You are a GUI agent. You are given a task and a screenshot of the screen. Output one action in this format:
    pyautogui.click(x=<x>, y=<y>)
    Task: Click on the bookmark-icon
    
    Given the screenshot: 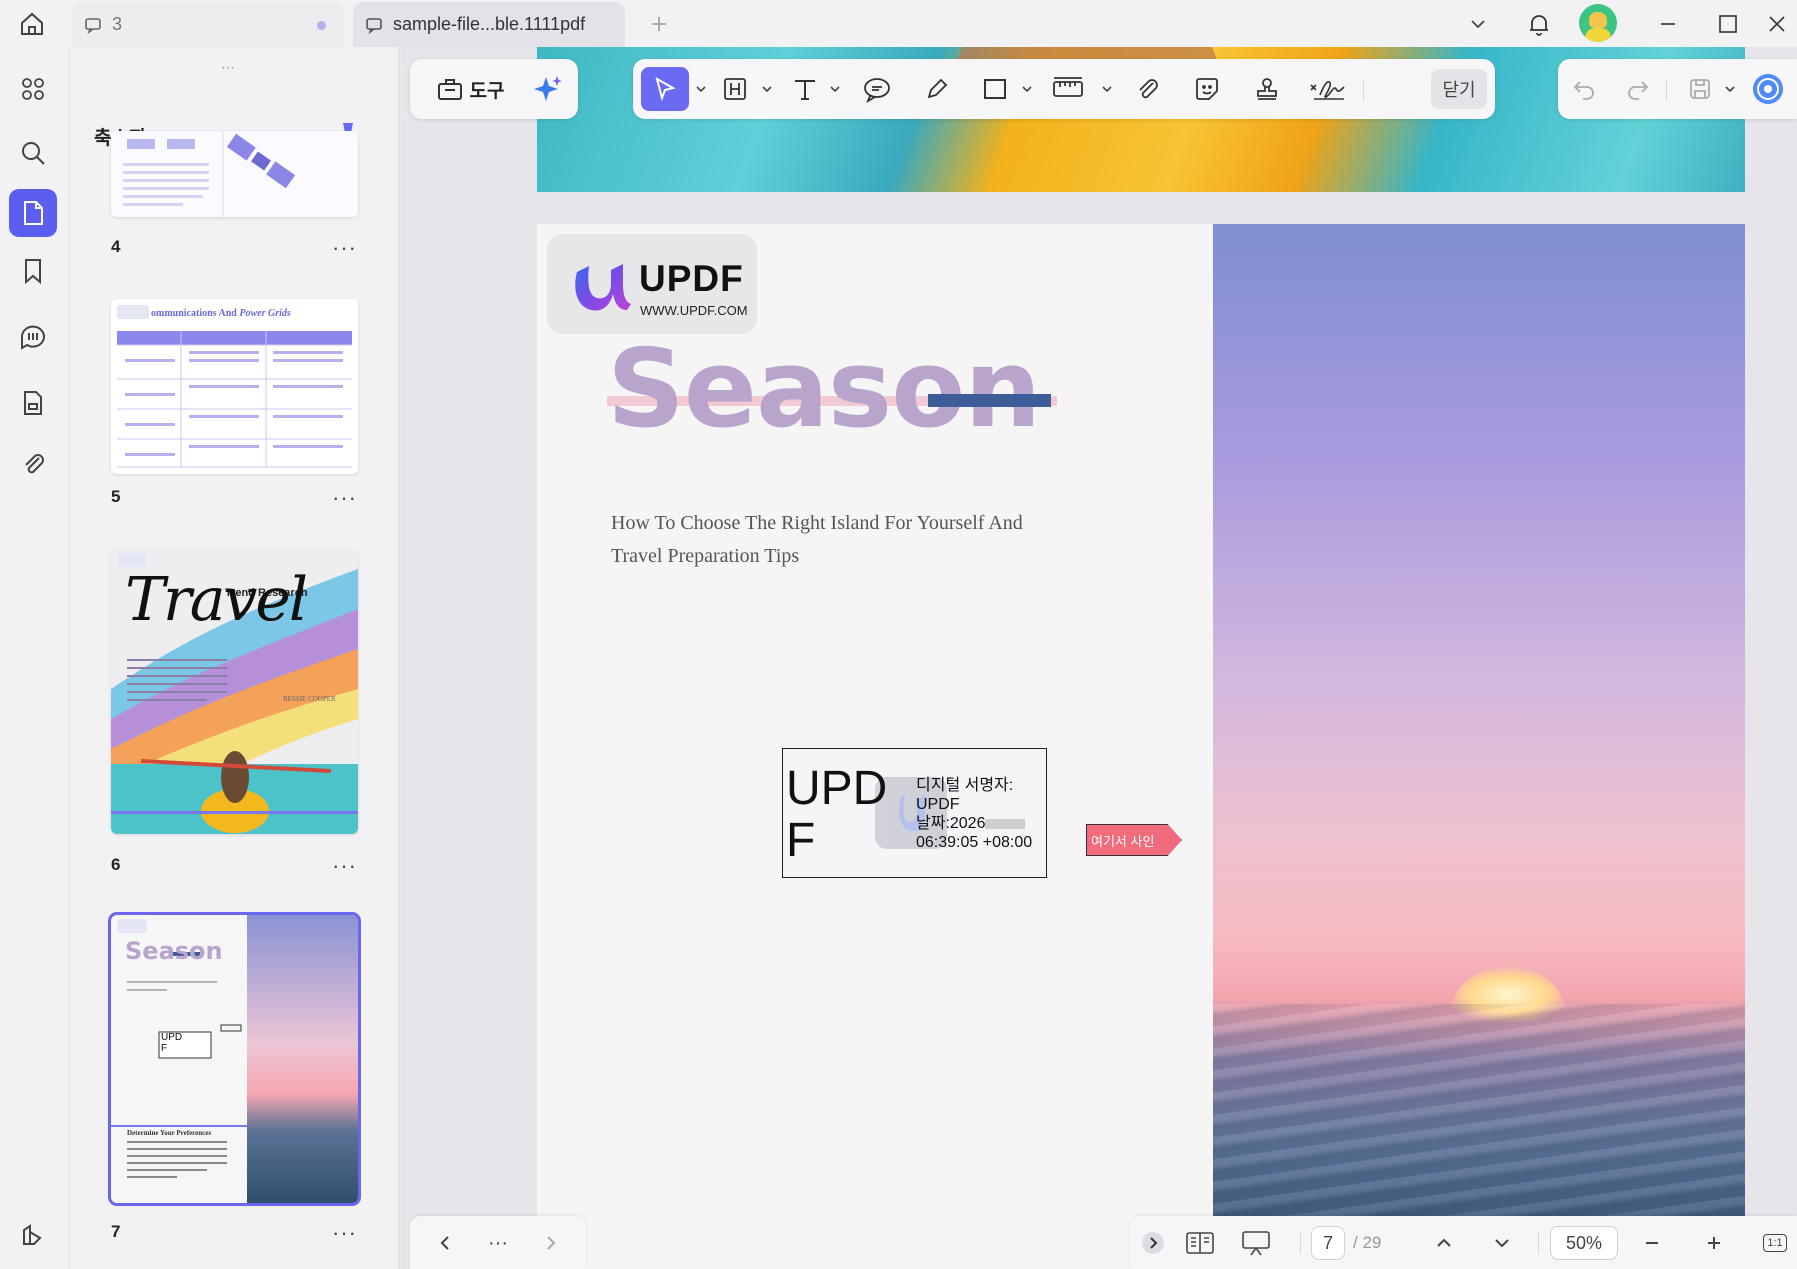 What is the action you would take?
    pyautogui.click(x=33, y=272)
    